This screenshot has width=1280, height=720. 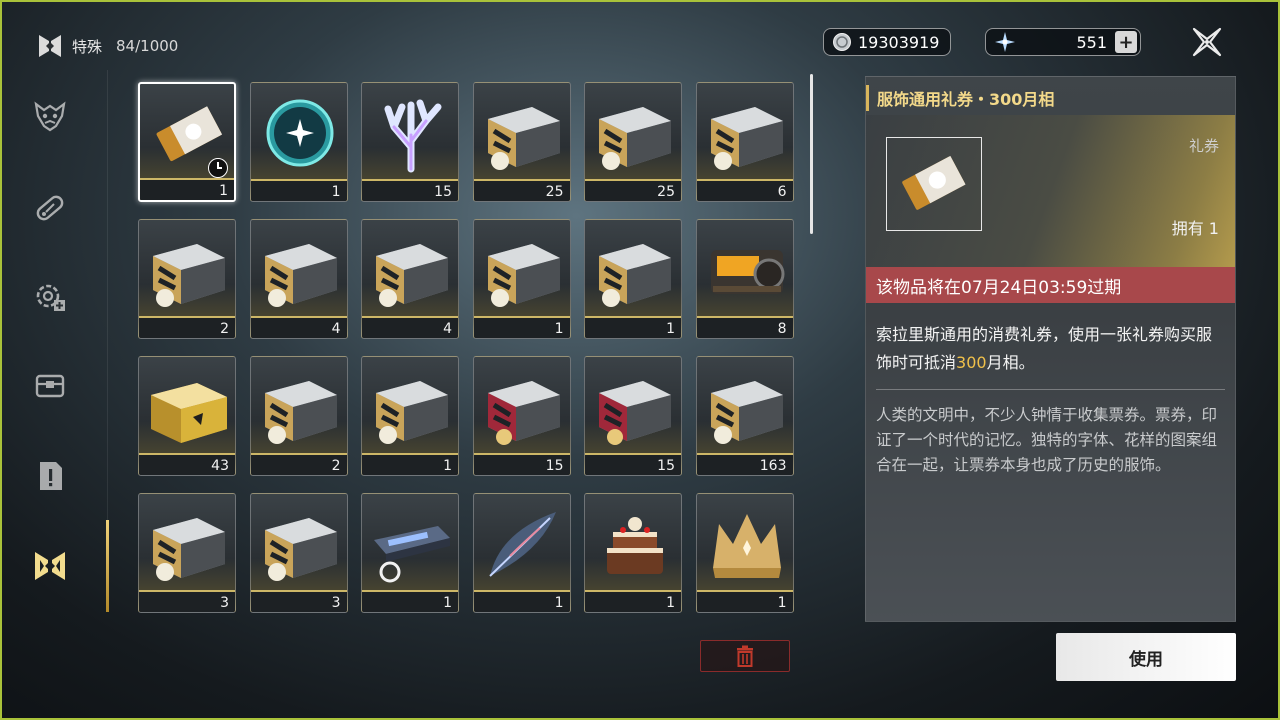 I want to click on item-preview-frame, so click(x=934, y=184).